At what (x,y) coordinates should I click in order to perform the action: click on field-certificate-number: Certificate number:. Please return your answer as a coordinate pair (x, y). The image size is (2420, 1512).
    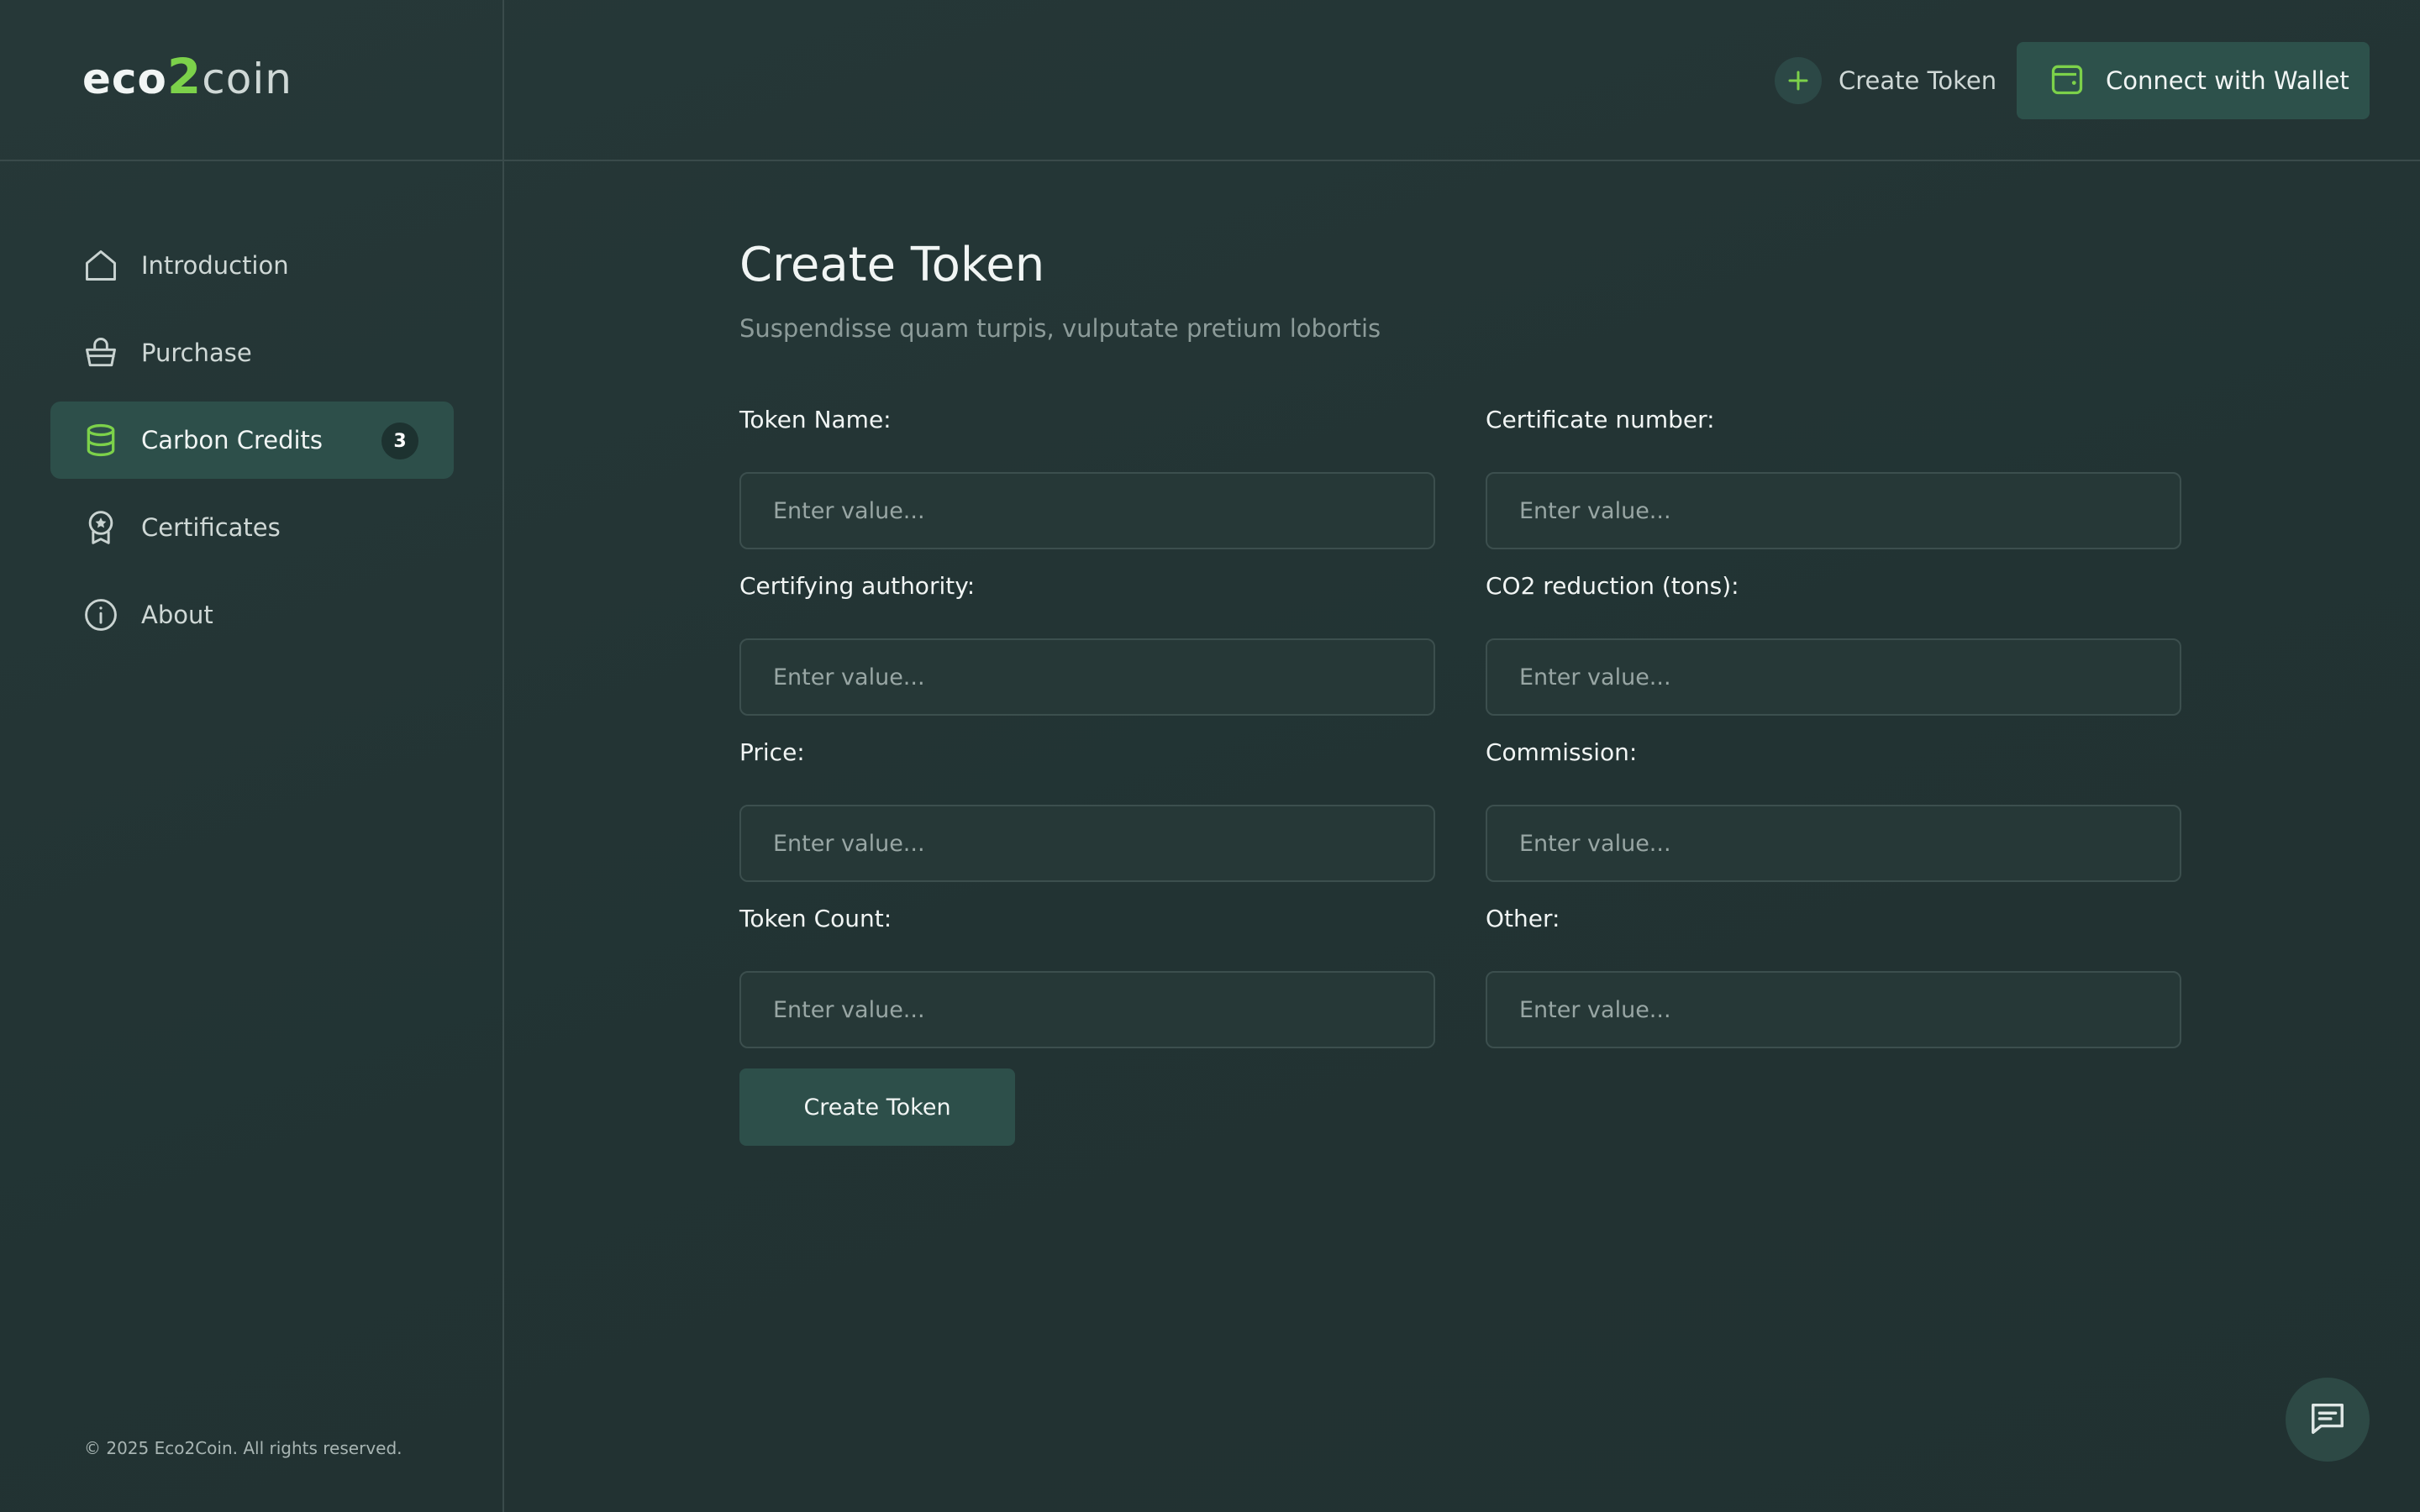
    Looking at the image, I should click on (1833, 476).